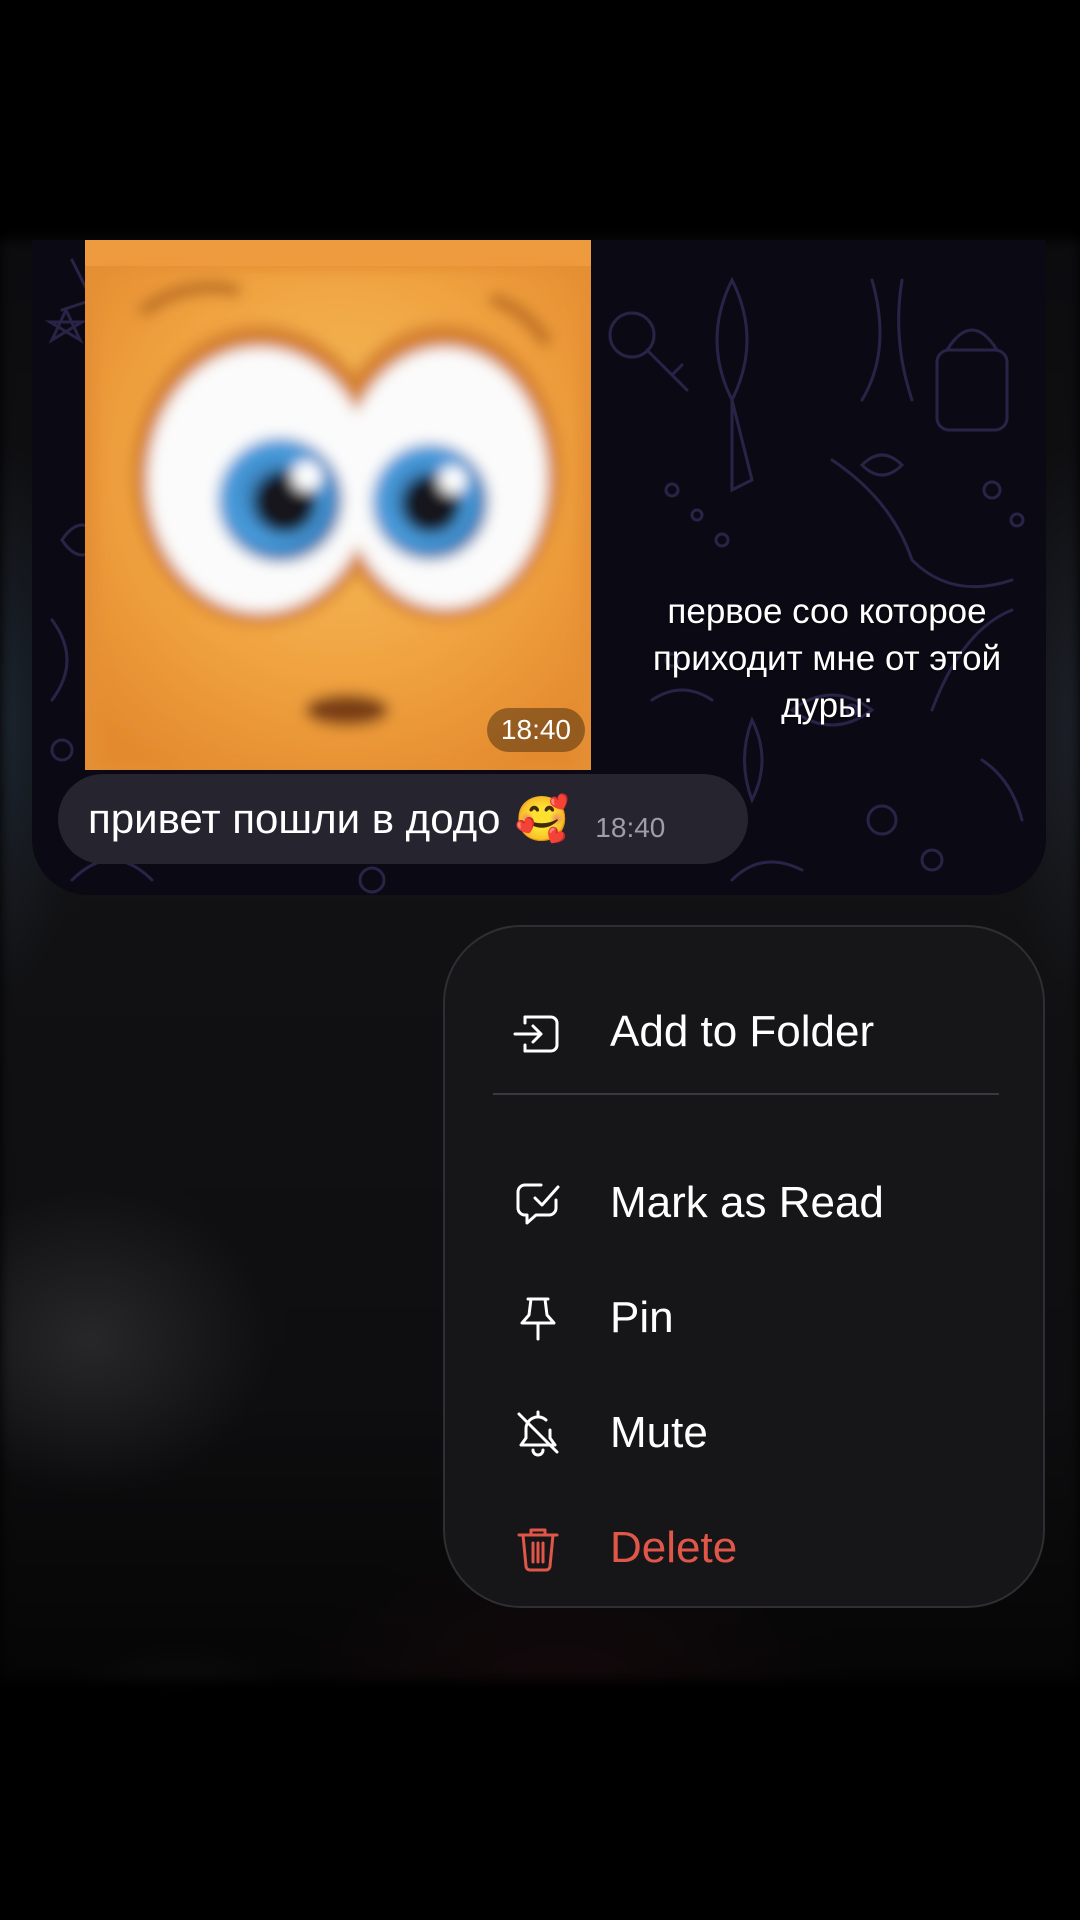 This screenshot has width=1080, height=1920. I want to click on pin-icon, so click(538, 1318).